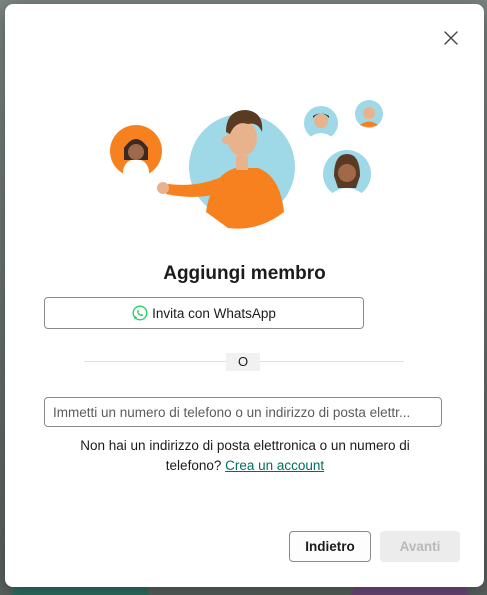  I want to click on separator-or-label: O, so click(243, 362).